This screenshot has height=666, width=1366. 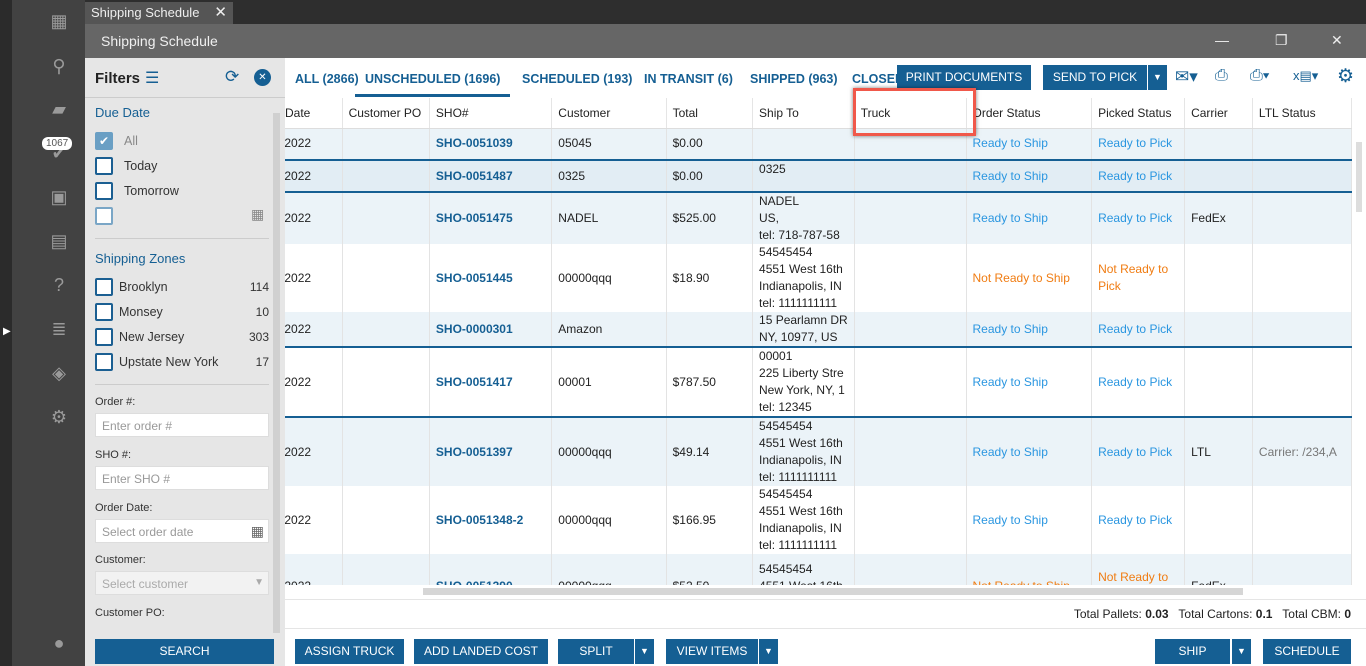 I want to click on tag-icon: ◈, so click(x=59, y=373).